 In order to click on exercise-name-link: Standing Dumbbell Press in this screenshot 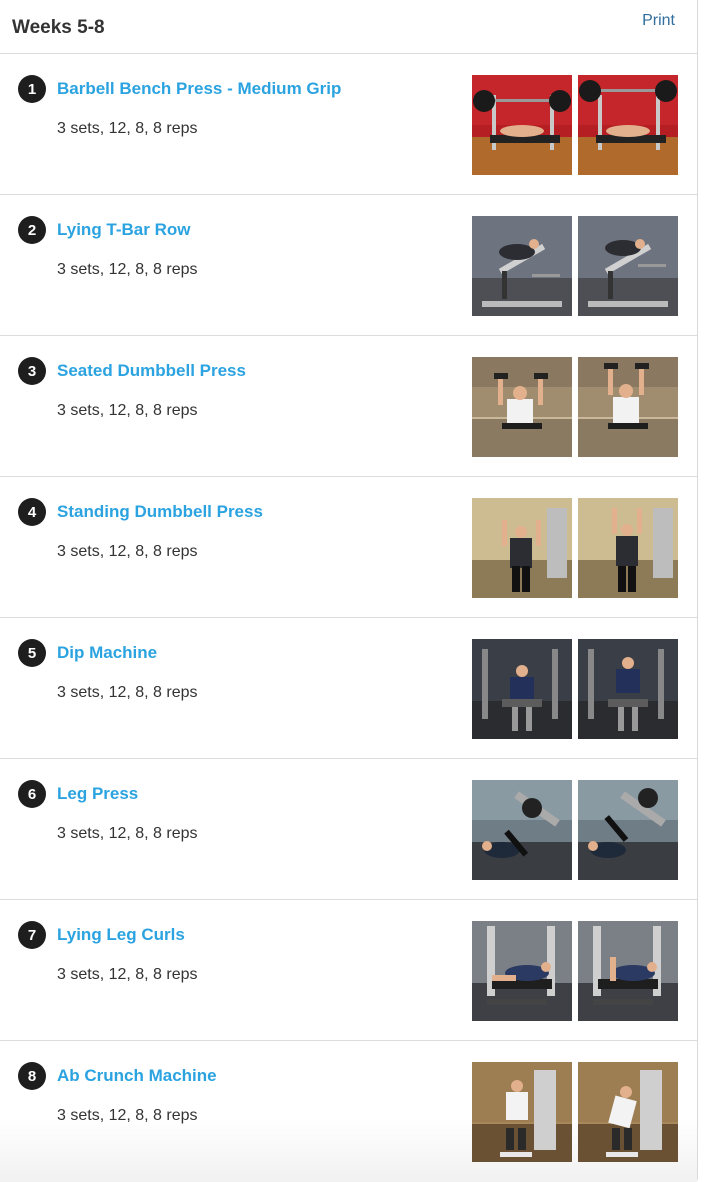, I will do `click(160, 512)`.